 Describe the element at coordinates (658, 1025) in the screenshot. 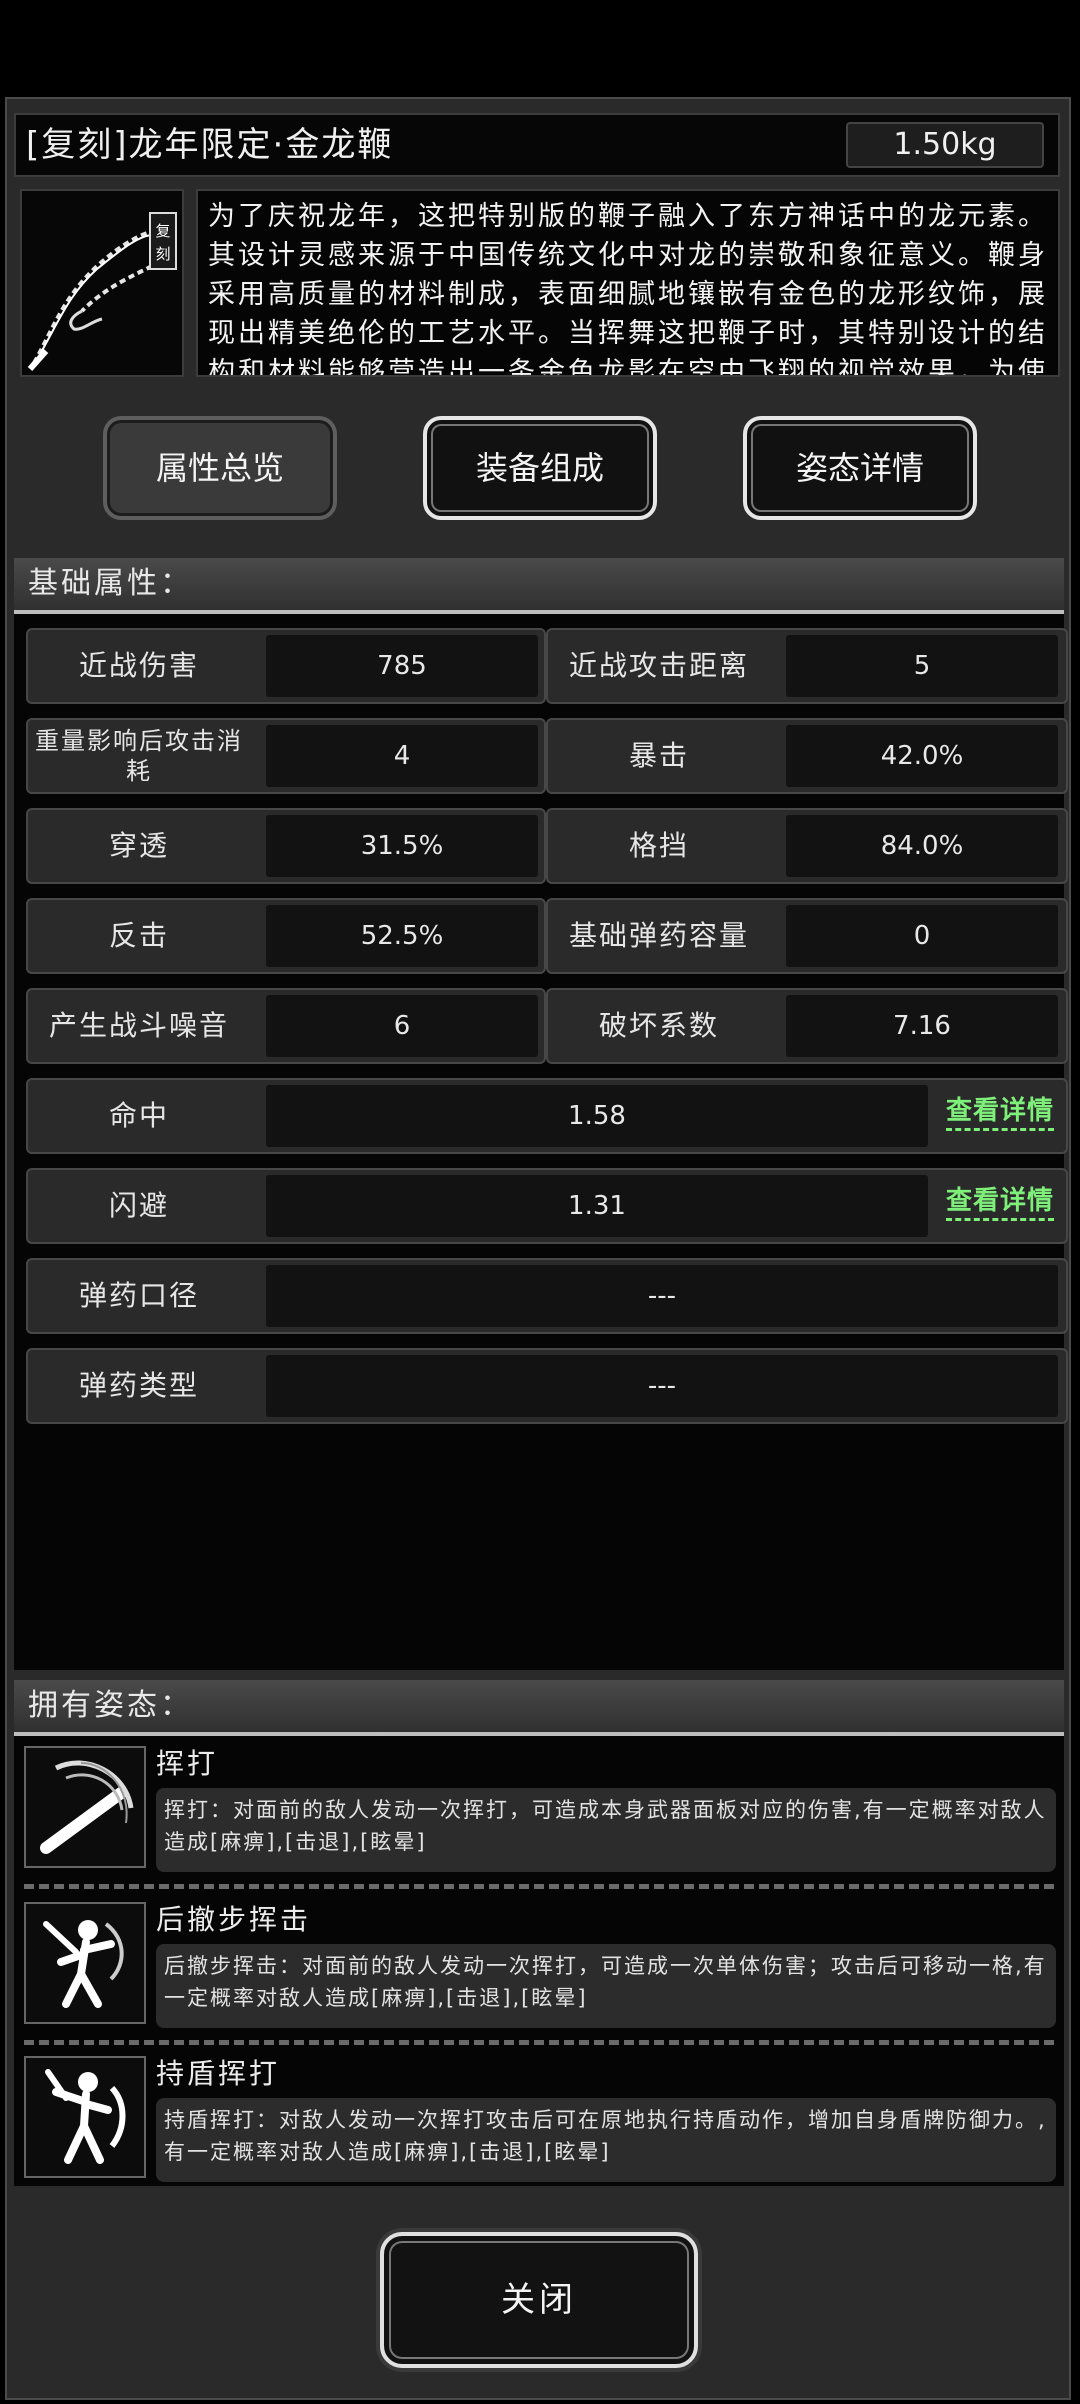

I see `attr-label: 破坏系数` at that location.